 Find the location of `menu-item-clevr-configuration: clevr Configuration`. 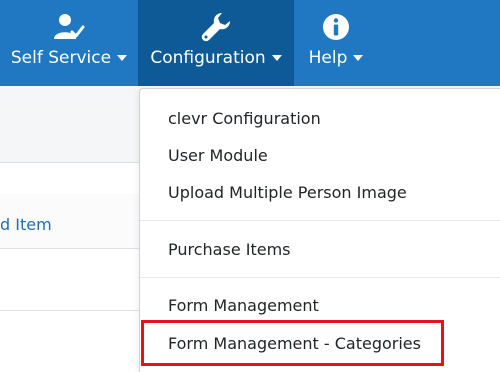

menu-item-clevr-configuration: clevr Configuration is located at coordinates (244, 118).